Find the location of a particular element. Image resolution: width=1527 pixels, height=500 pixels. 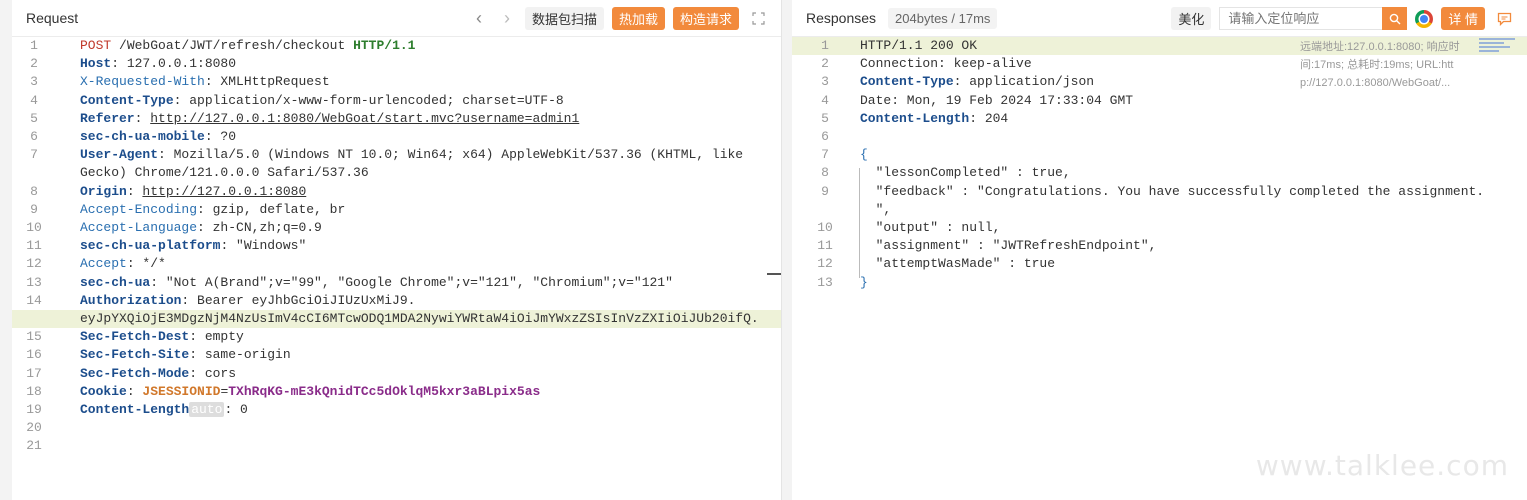

code-token: Accept-Encoding is located at coordinates (139, 209).